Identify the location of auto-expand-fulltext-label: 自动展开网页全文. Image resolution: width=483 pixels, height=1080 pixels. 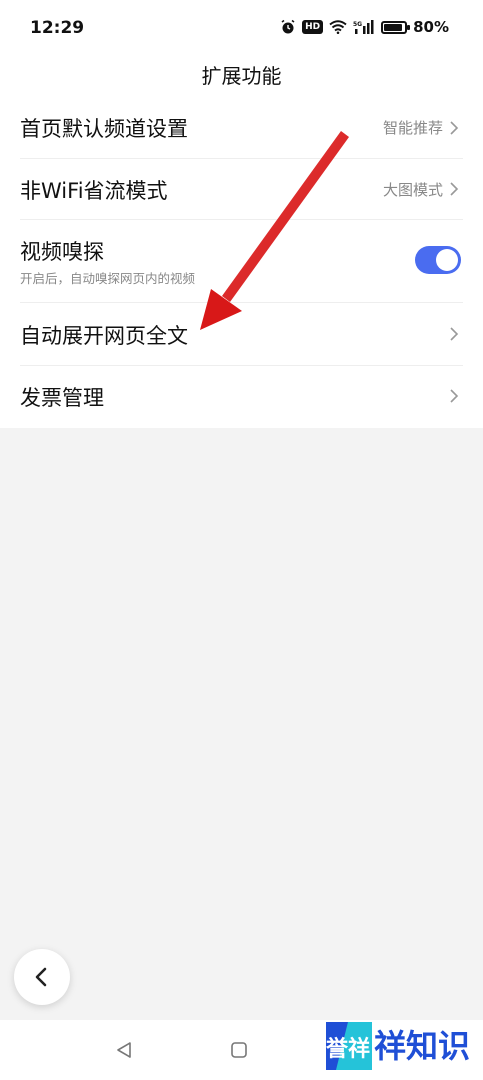
(104, 336).